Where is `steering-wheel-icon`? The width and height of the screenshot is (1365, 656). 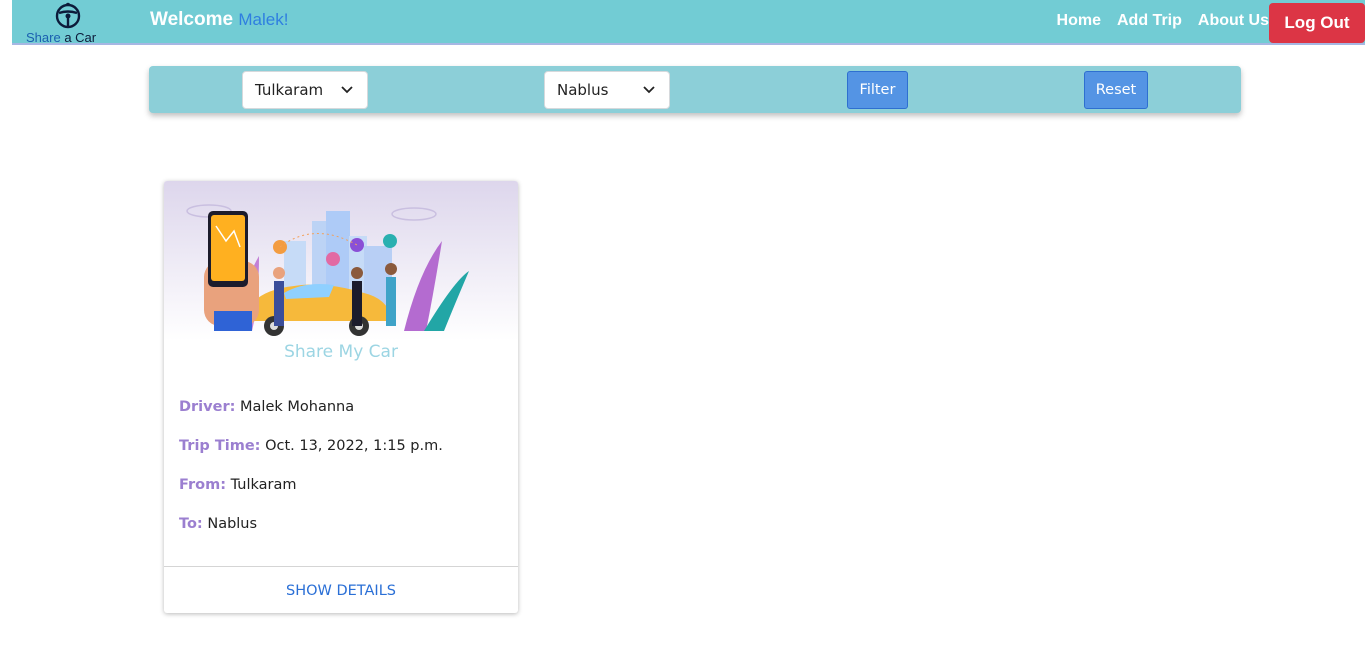 steering-wheel-icon is located at coordinates (68, 15).